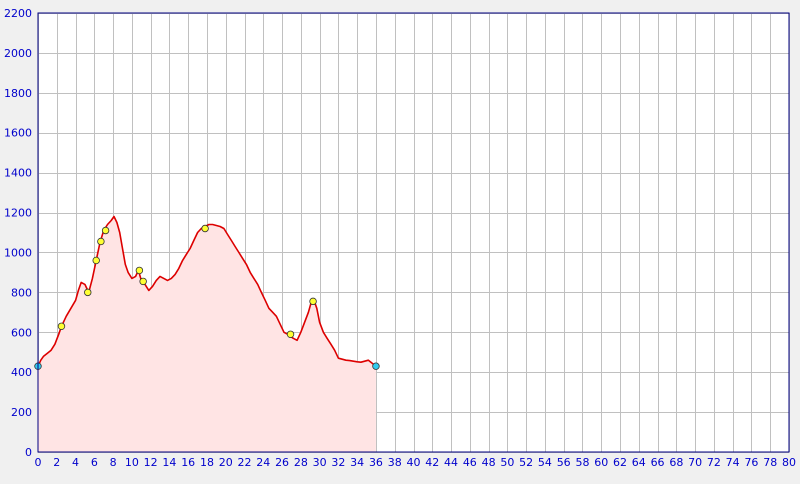 This screenshot has width=800, height=484. Describe the element at coordinates (18, 133) in the screenshot. I see `y-tick-label: 1600` at that location.